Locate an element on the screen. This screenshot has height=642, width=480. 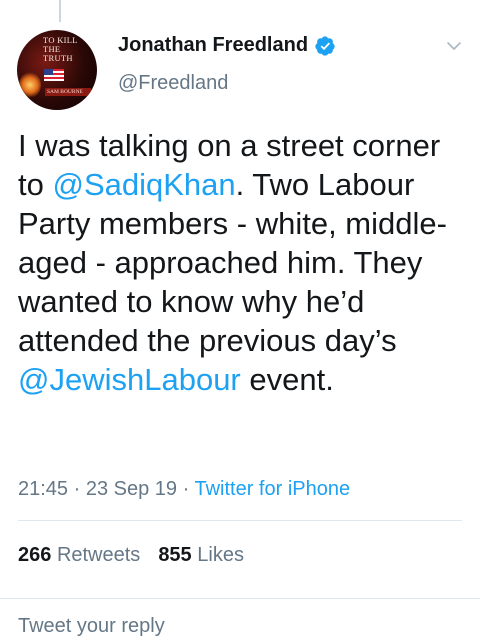
reply-bar: Tweet your reply is located at coordinates (240, 620).